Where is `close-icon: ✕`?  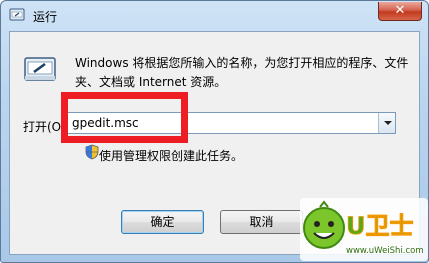 close-icon: ✕ is located at coordinates (400, 10).